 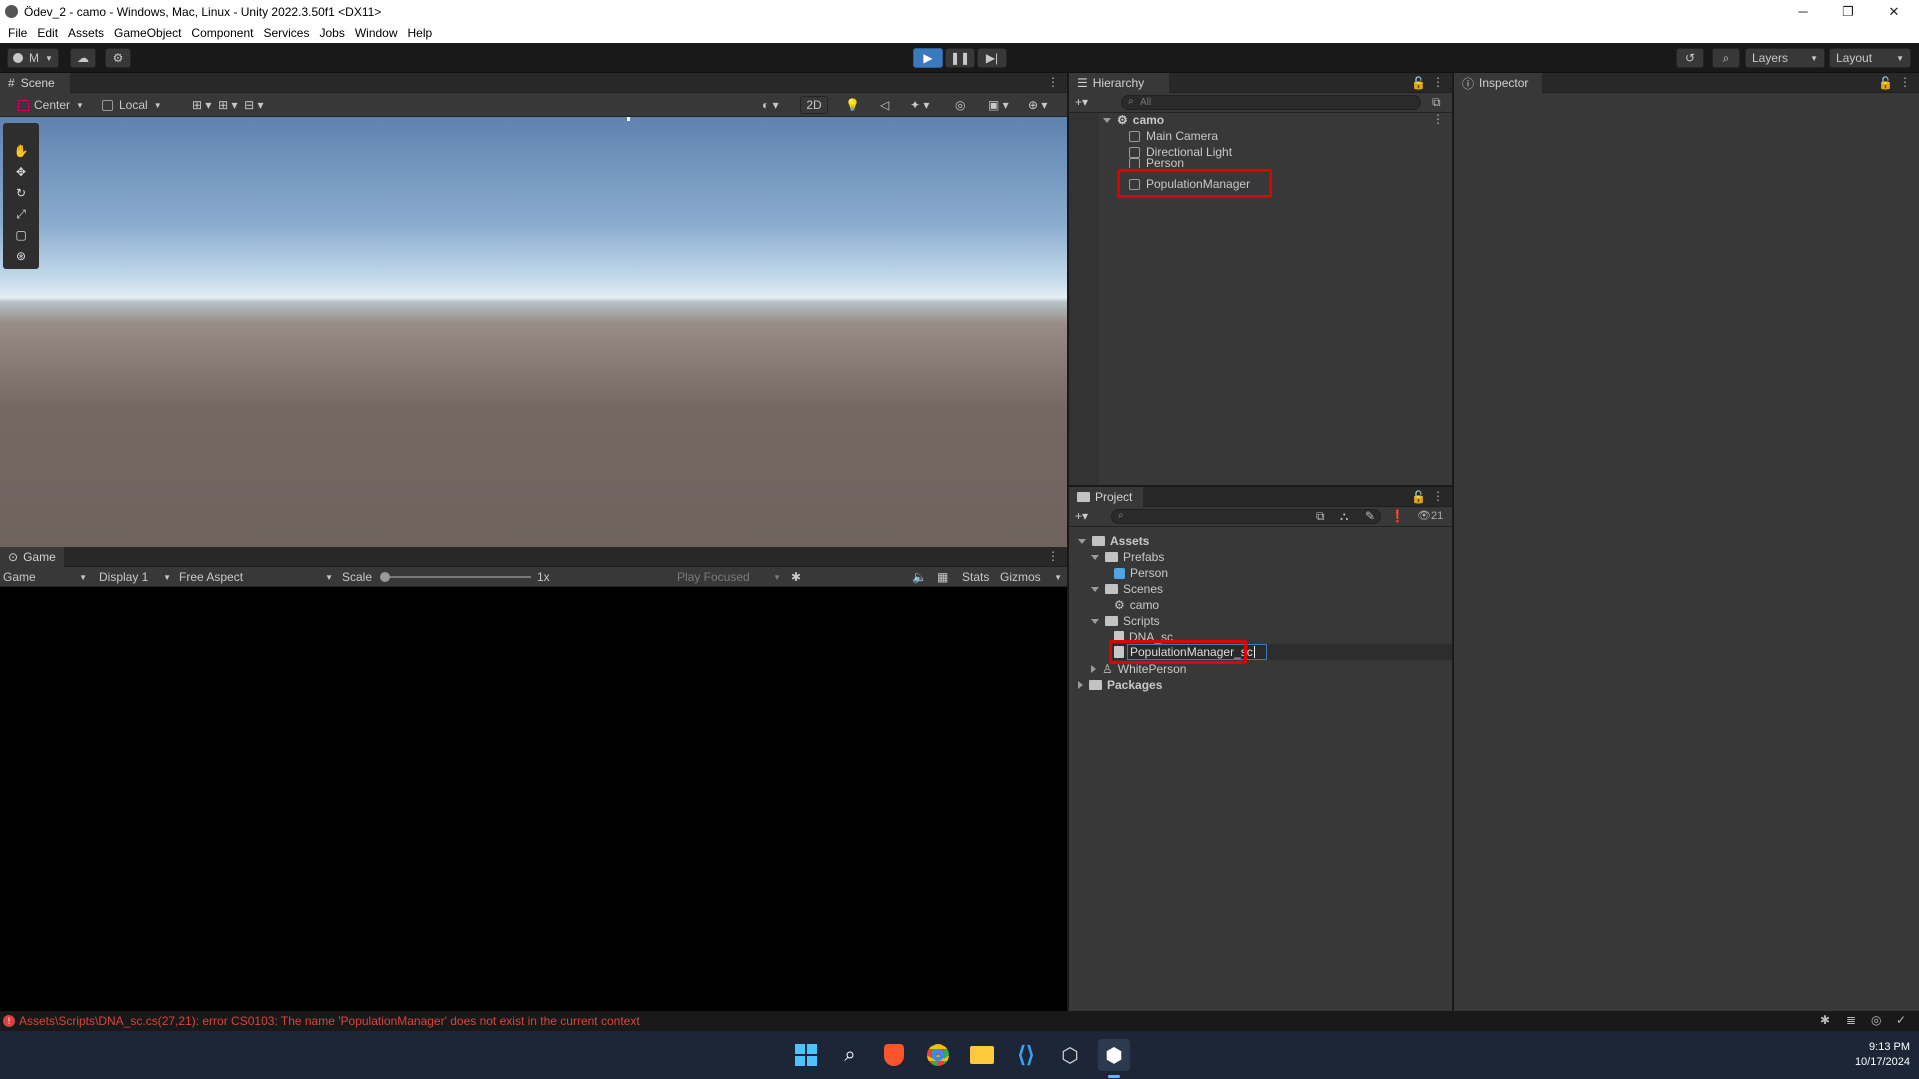 I want to click on prefab-person-row: Person, so click(x=1141, y=573).